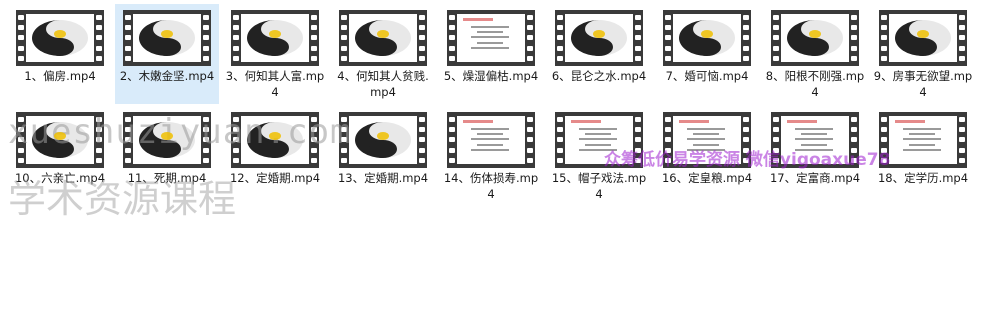  Describe the element at coordinates (815, 178) in the screenshot. I see `file-name-label: 17、定富商.mp4` at that location.